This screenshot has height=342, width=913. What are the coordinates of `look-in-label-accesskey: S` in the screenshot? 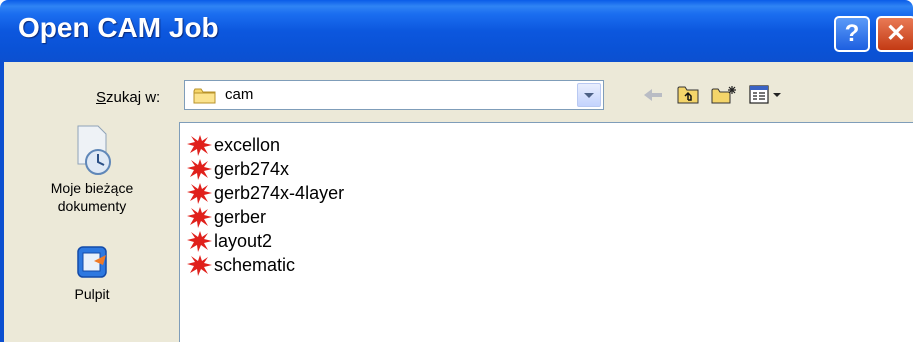 It's located at (101, 97).